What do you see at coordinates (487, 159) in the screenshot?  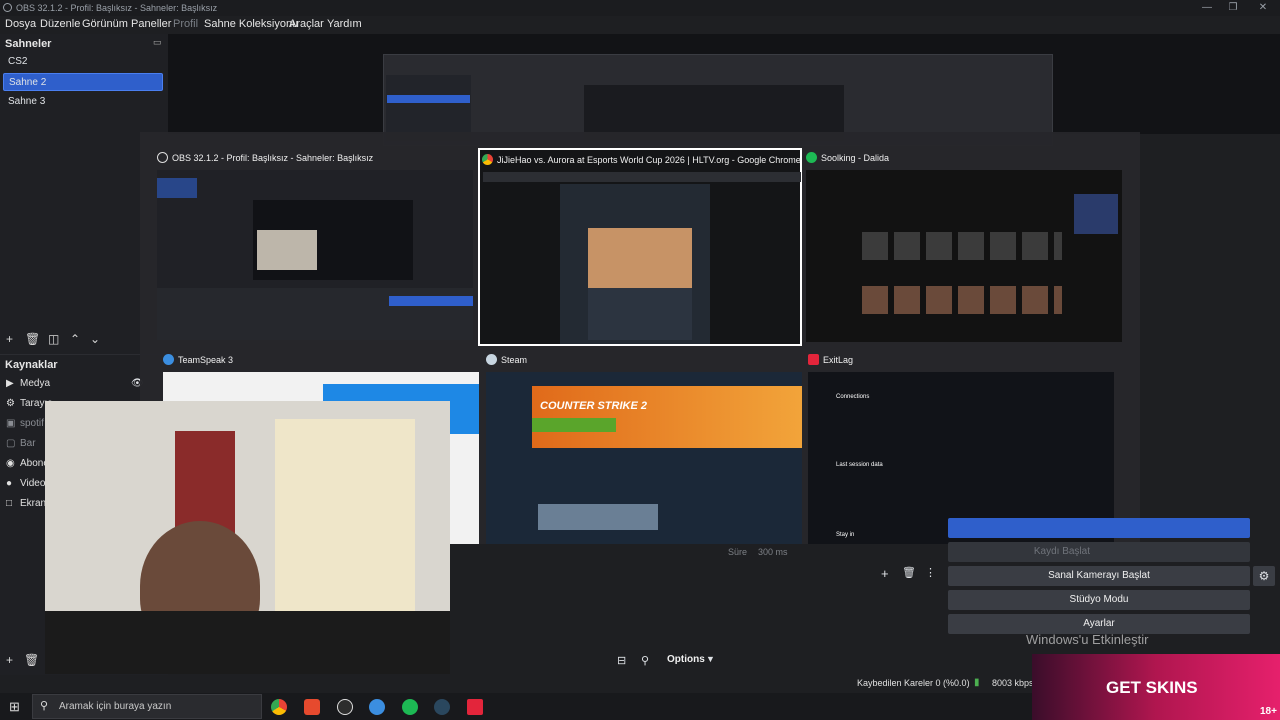 I see `chrome-icon` at bounding box center [487, 159].